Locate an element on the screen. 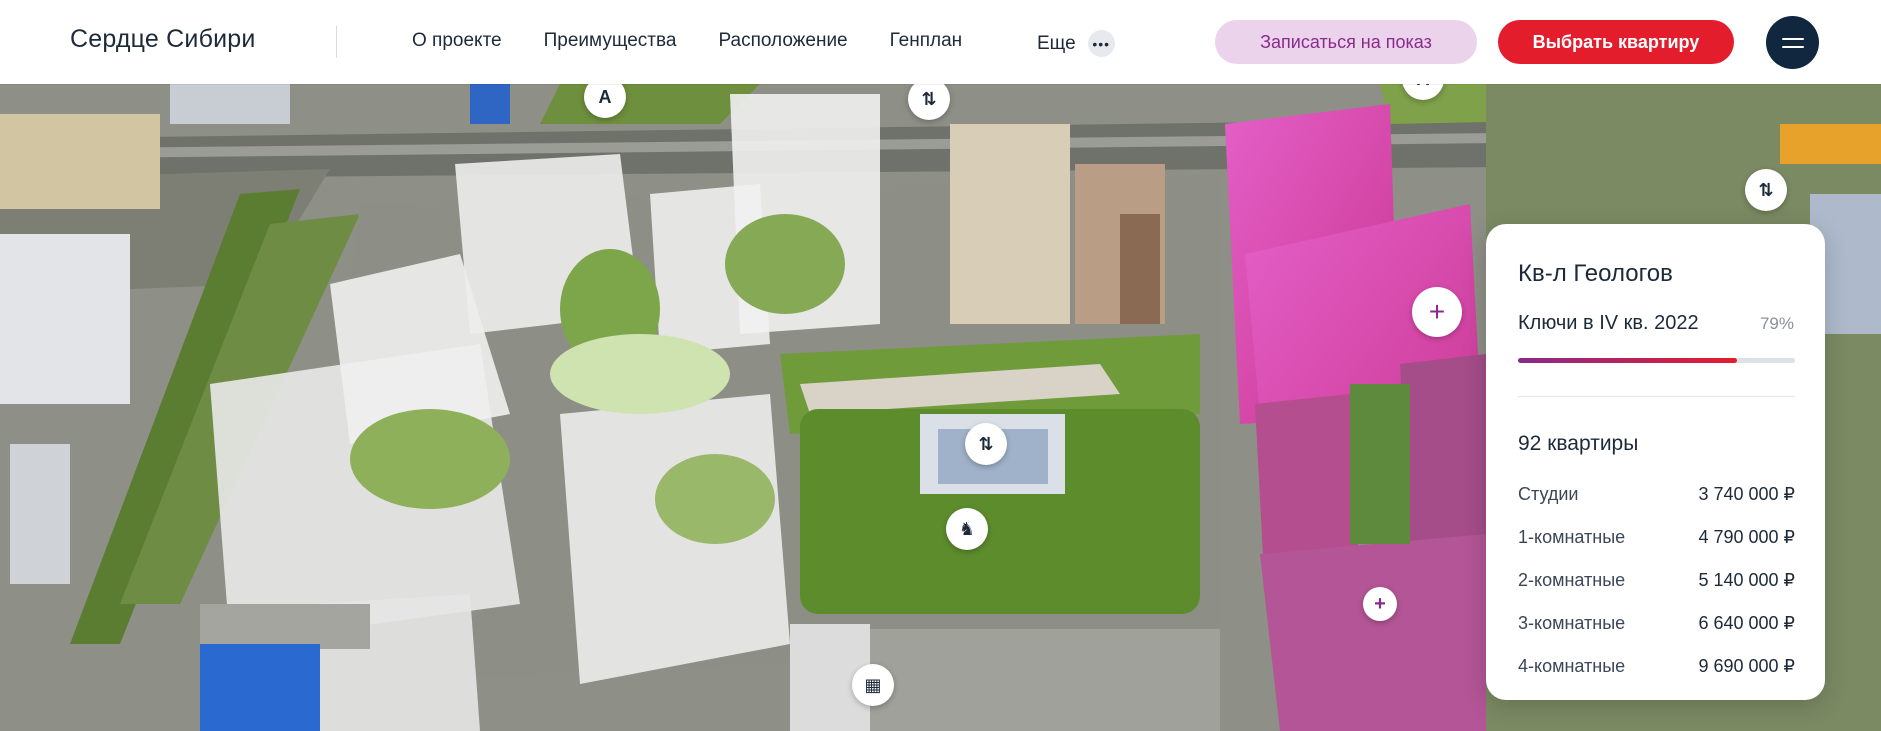  site-logo: Сердце Сибири is located at coordinates (163, 39).